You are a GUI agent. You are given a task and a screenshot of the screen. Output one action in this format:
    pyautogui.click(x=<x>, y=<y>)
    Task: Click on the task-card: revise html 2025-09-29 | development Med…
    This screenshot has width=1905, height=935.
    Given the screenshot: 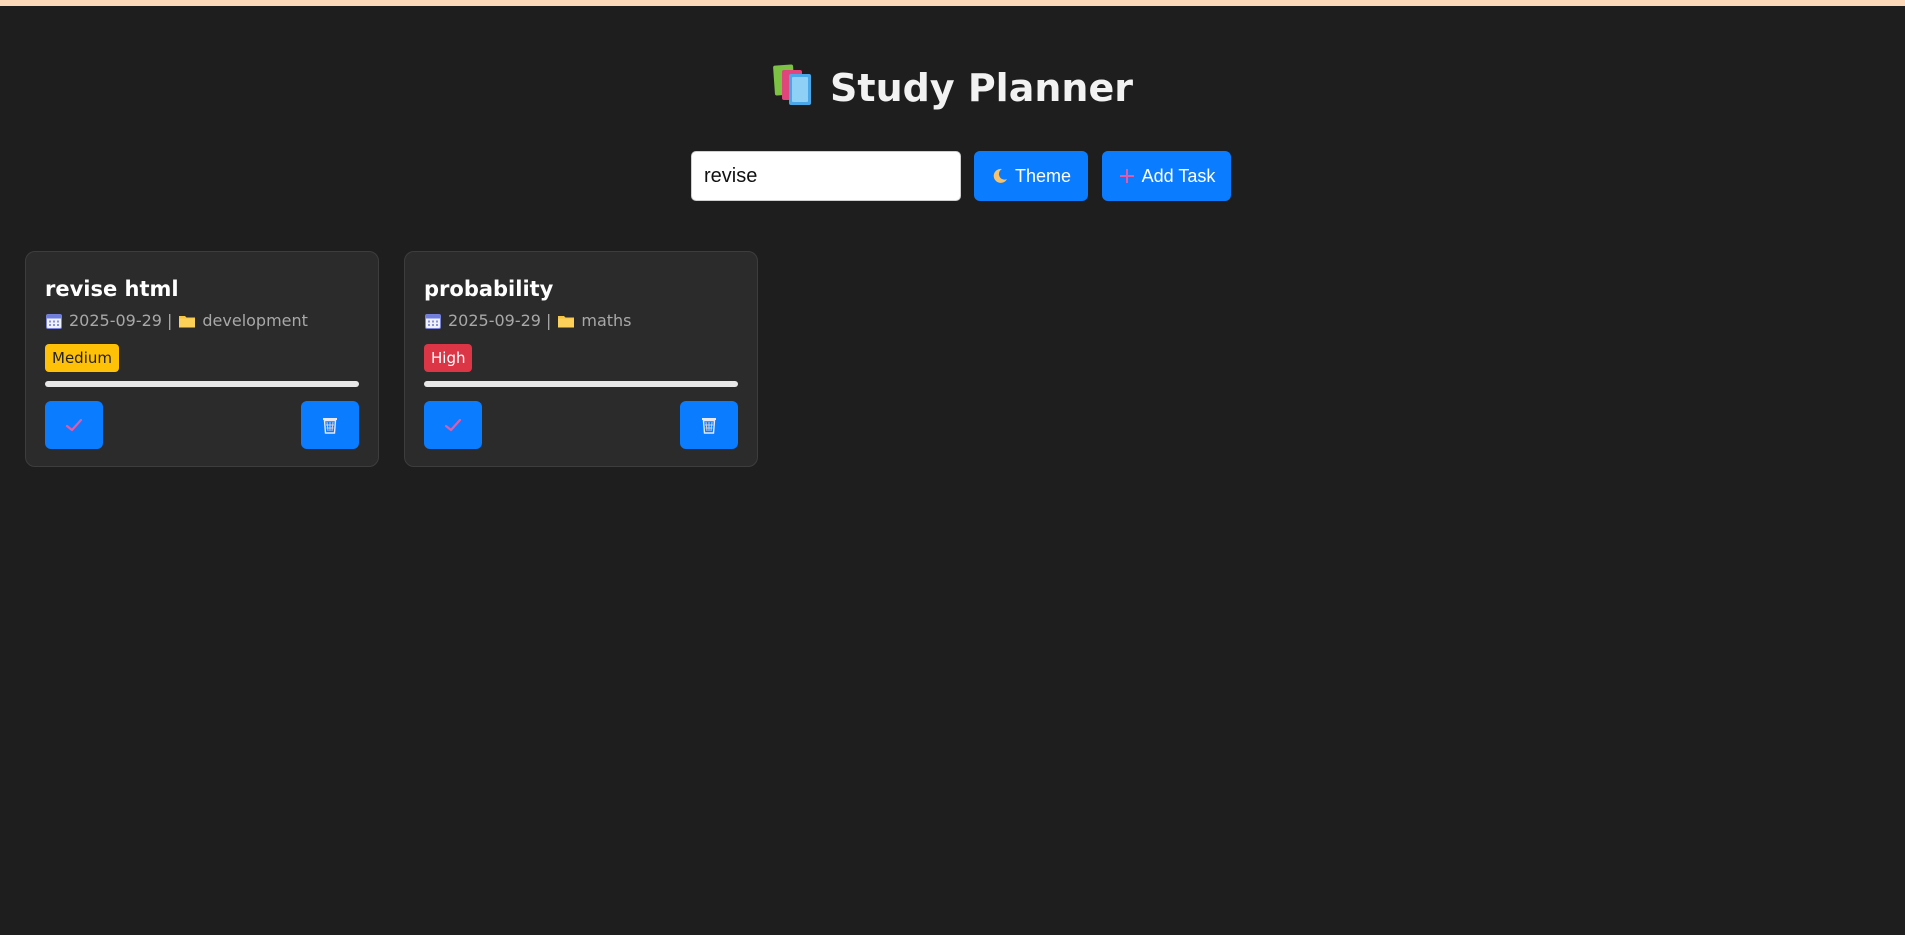 What is the action you would take?
    pyautogui.click(x=202, y=359)
    